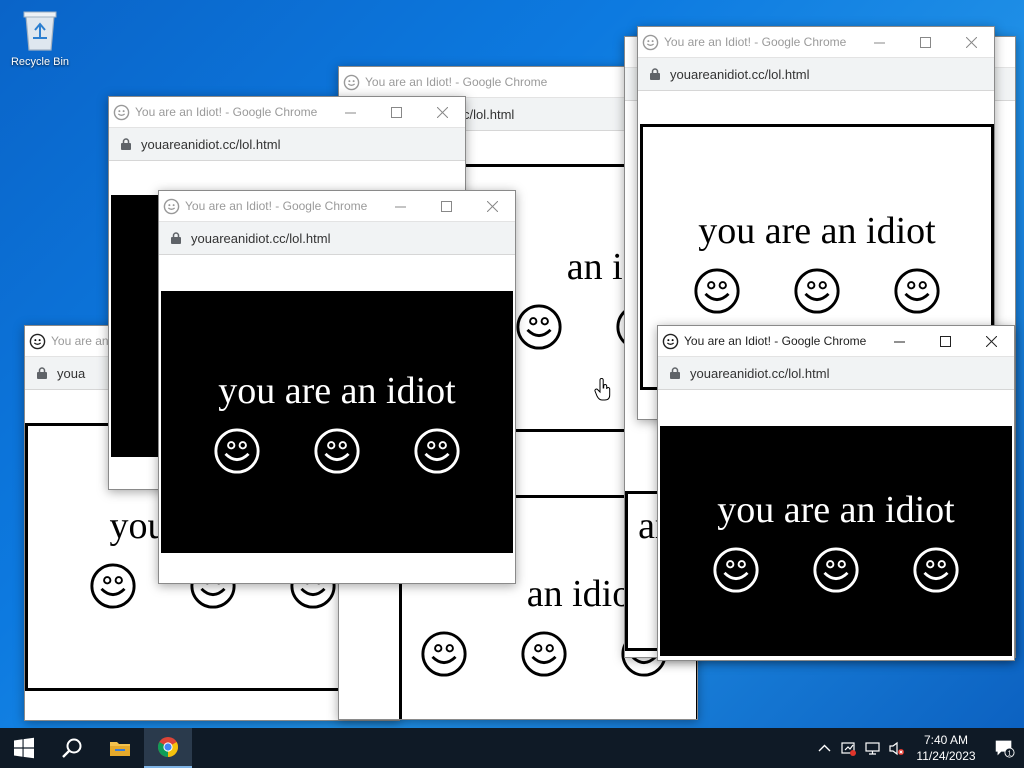  I want to click on folder-icon, so click(120, 749).